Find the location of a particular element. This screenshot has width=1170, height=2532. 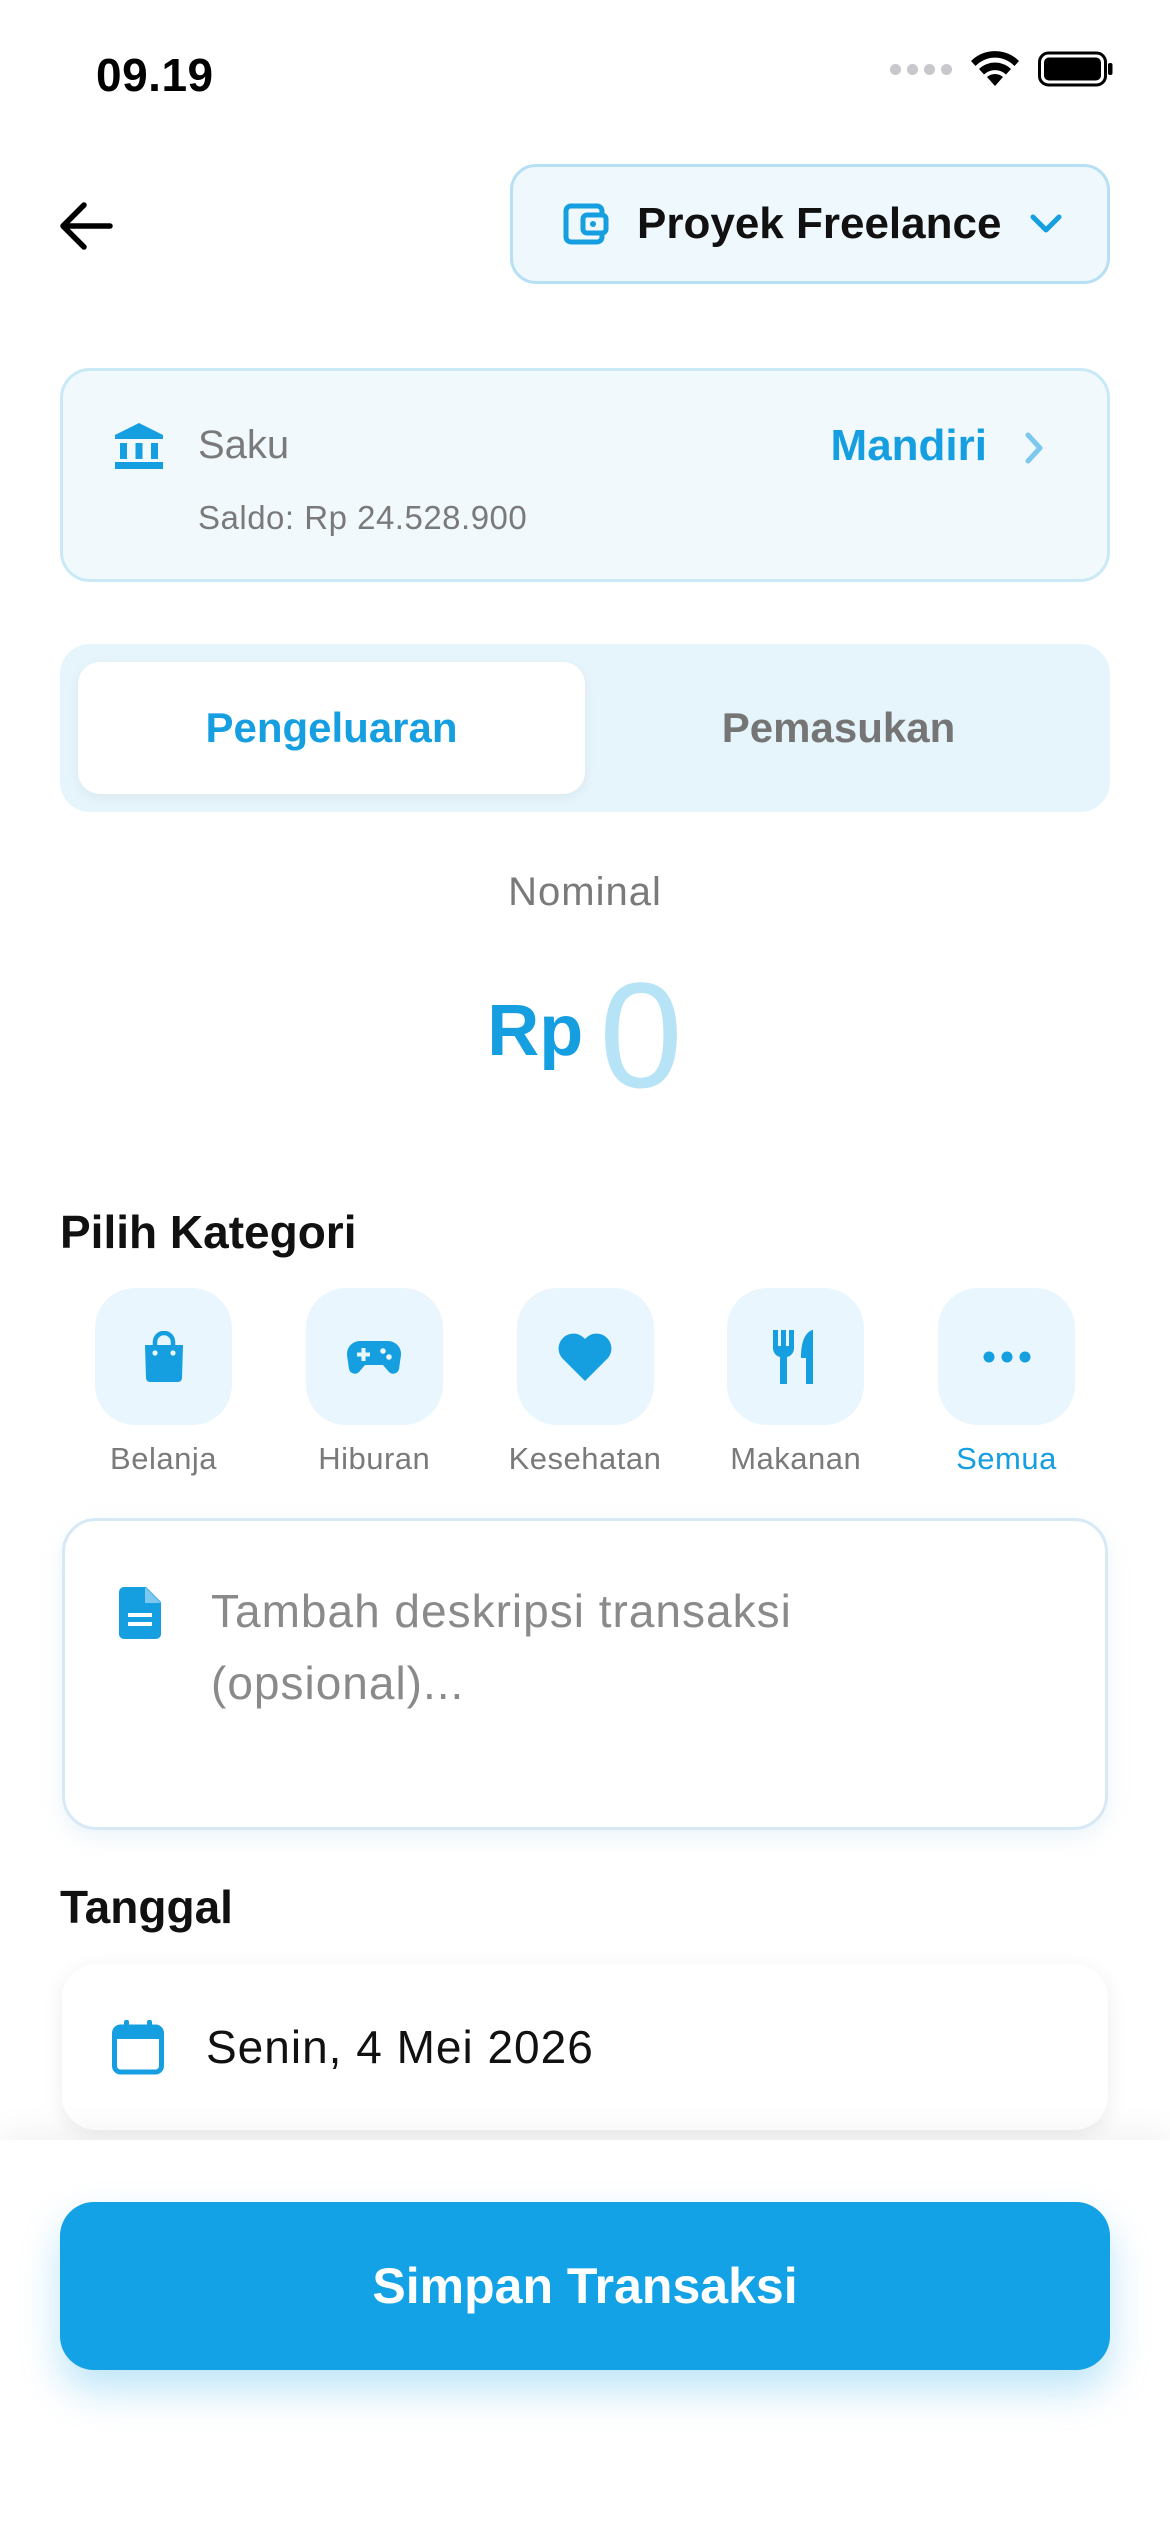

status-icons is located at coordinates (1002, 69).